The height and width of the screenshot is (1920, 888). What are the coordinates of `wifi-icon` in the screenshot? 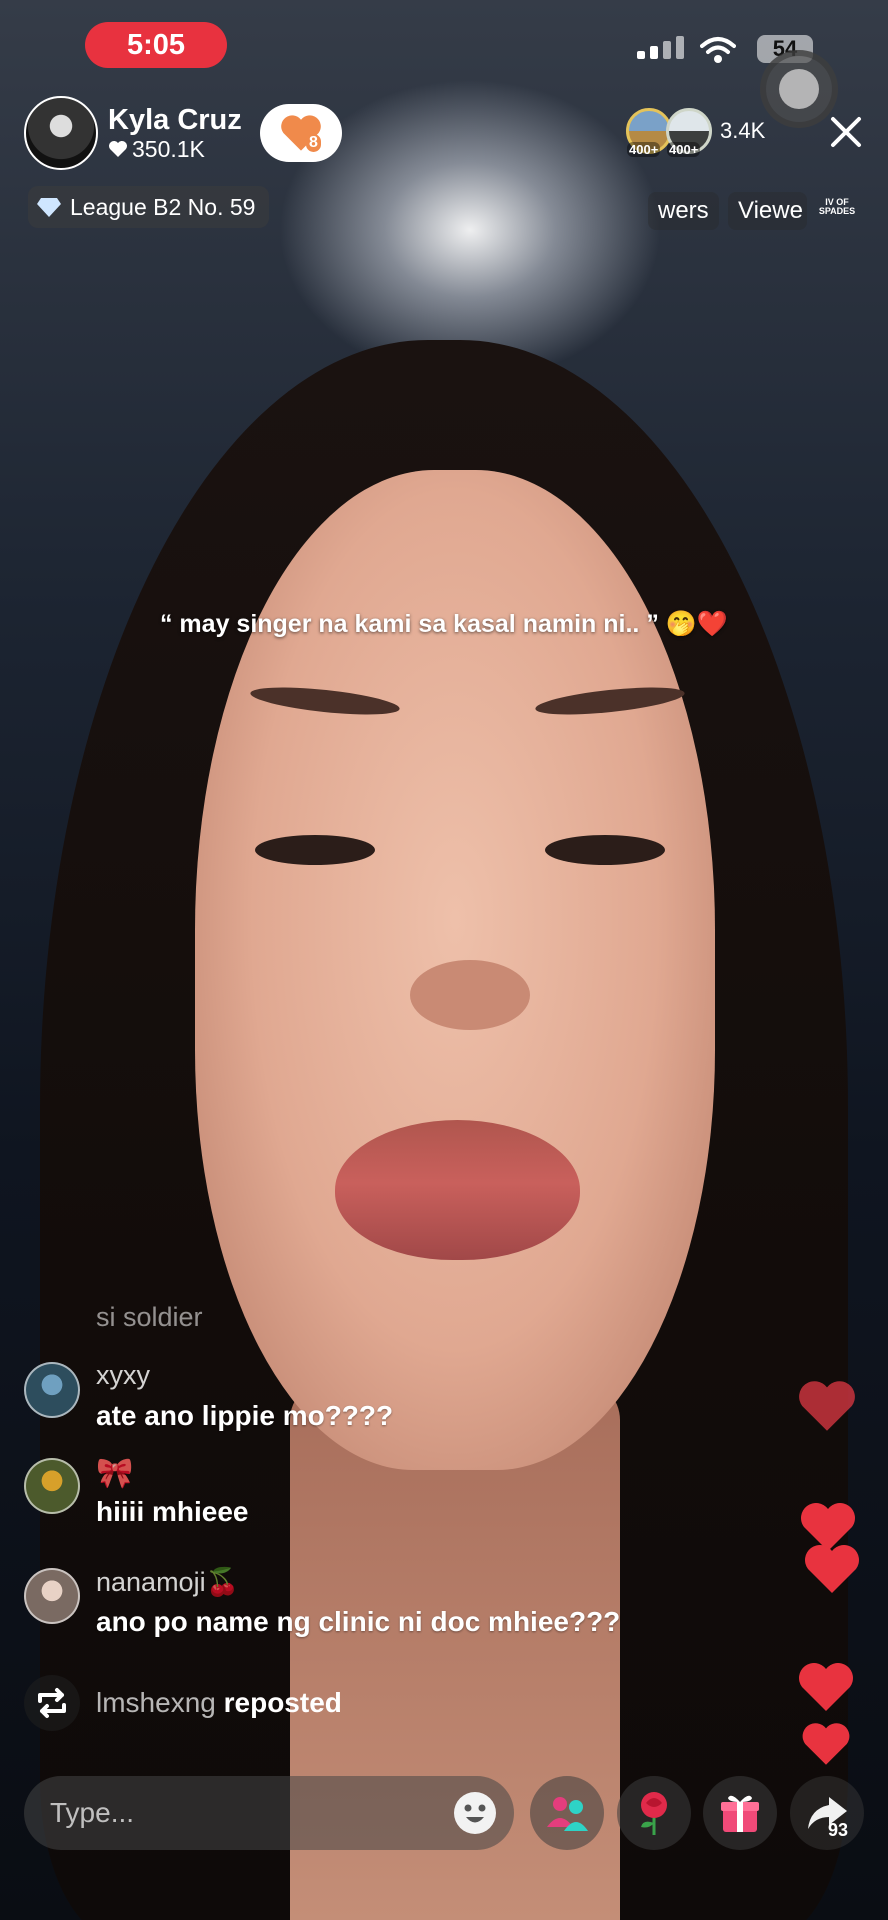 It's located at (718, 50).